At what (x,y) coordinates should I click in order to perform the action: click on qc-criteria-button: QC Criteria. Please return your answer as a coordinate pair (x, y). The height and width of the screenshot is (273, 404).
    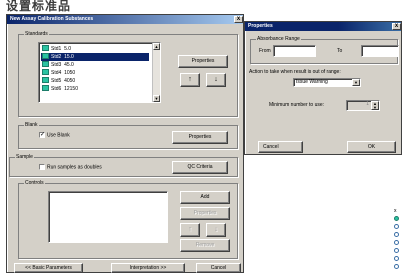
    Looking at the image, I should click on (200, 167).